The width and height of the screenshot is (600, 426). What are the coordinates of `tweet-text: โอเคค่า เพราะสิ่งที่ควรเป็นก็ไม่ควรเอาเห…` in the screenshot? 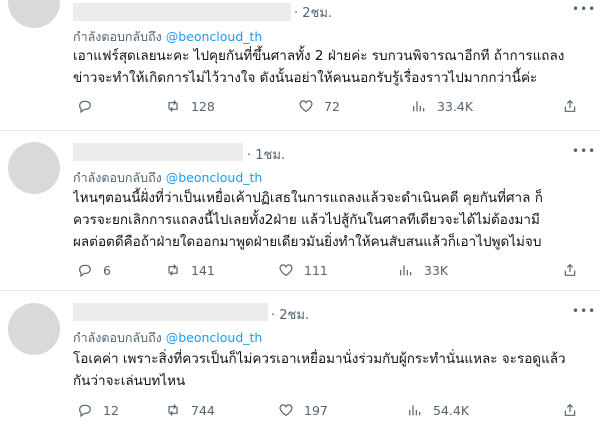 It's located at (333, 370).